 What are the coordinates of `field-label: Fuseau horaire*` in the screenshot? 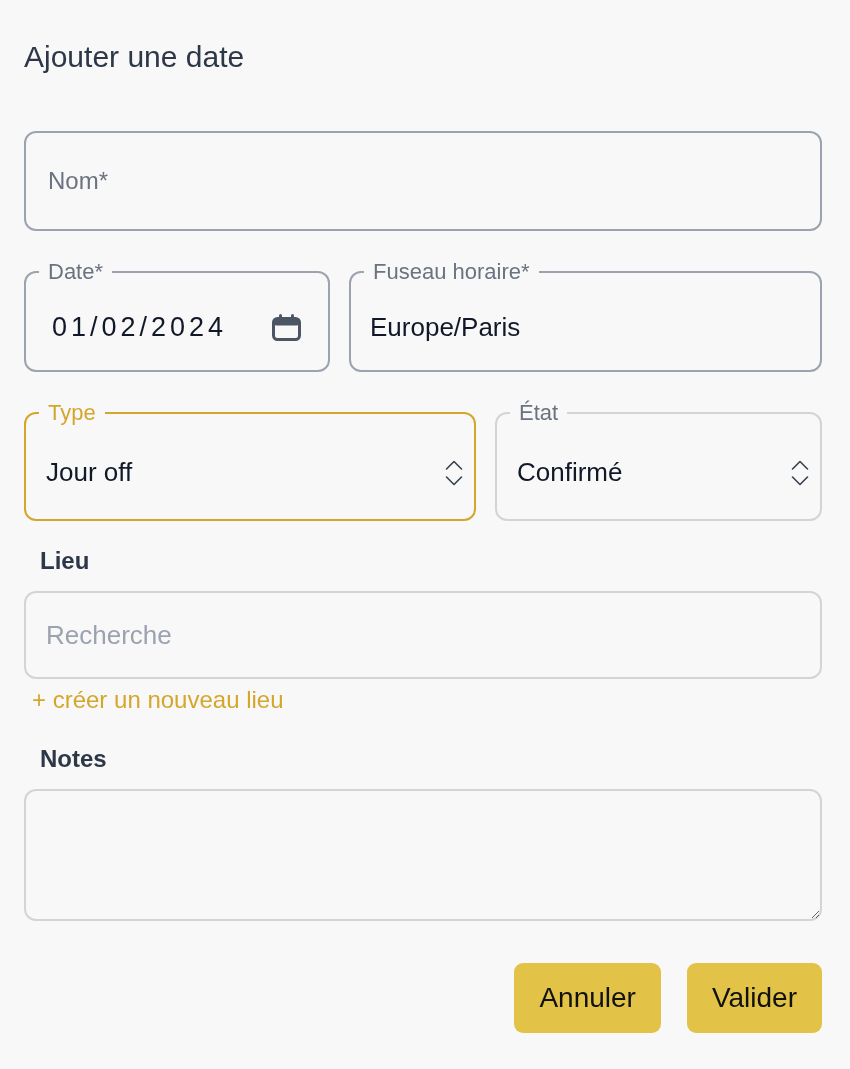 It's located at (451, 272).